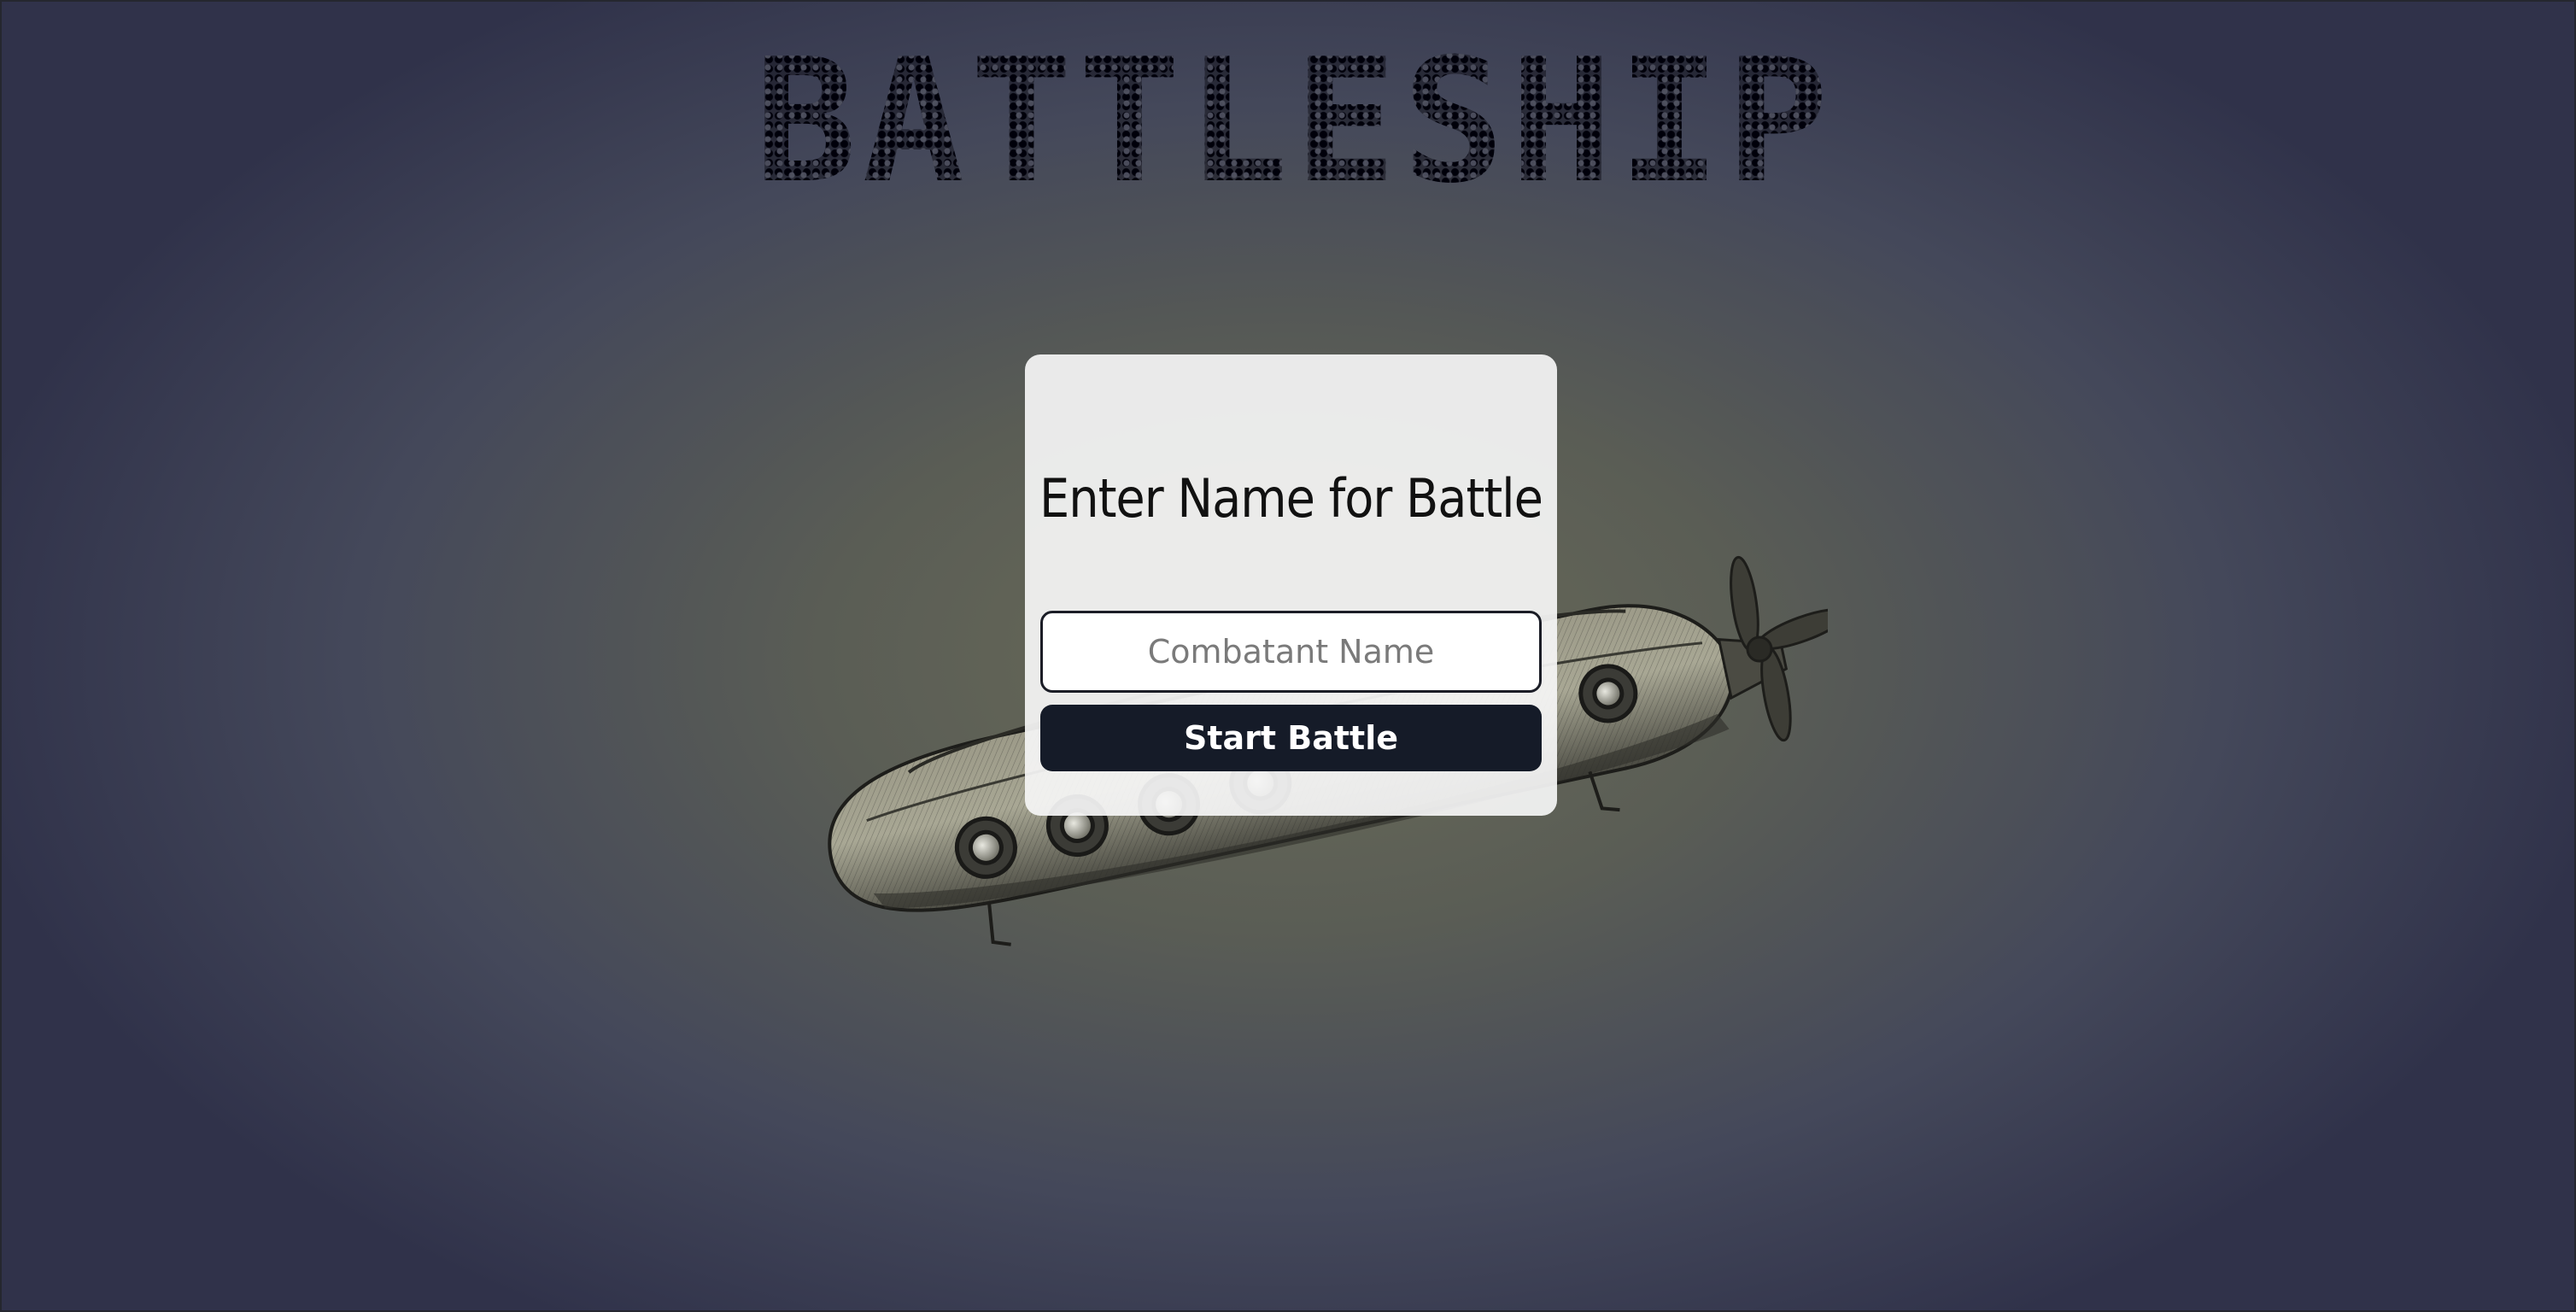 Image resolution: width=2576 pixels, height=1312 pixels. Describe the element at coordinates (1291, 498) in the screenshot. I see `modal-heading: Enter Name for Battle` at that location.